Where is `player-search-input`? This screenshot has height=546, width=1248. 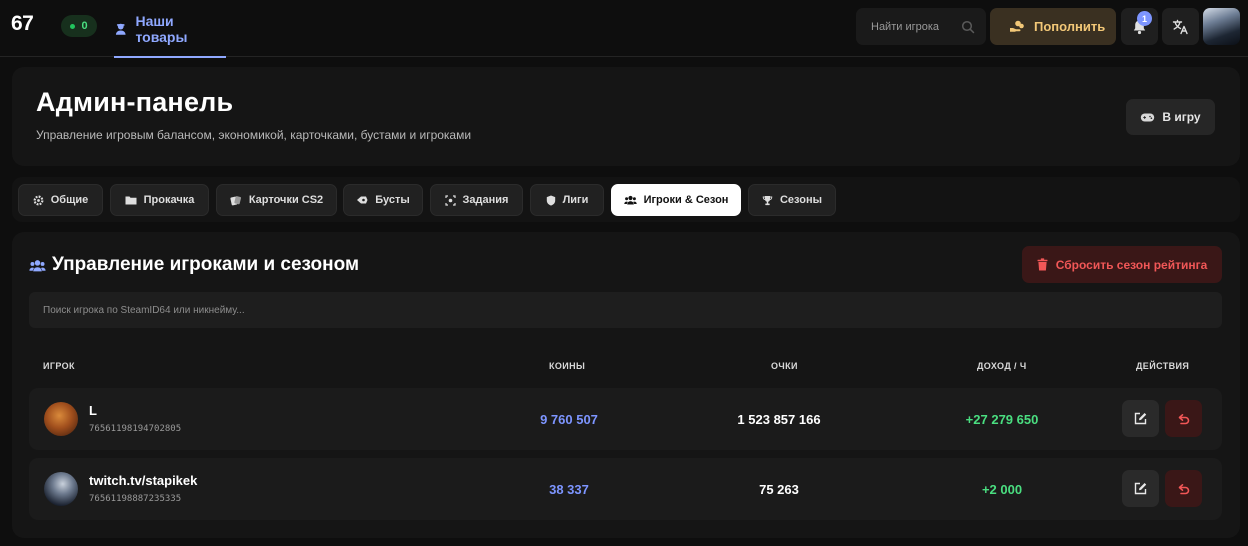 player-search-input is located at coordinates (914, 26).